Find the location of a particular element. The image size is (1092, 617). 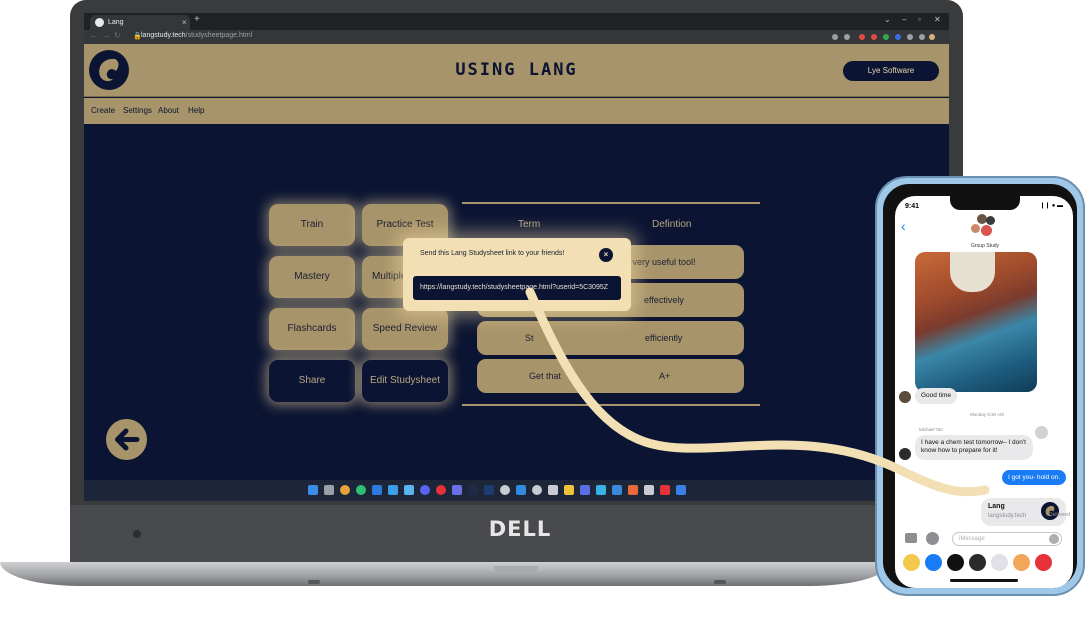

share-flow-curve is located at coordinates (757, 392).